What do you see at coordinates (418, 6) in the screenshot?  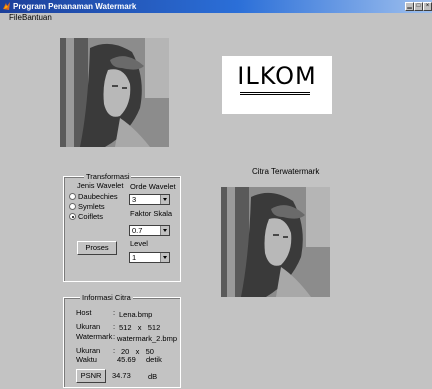 I see `maximize-button: □` at bounding box center [418, 6].